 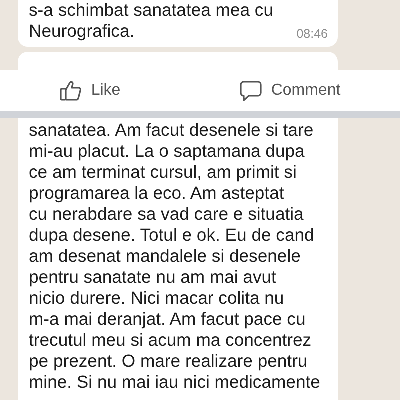 What do you see at coordinates (312, 35) in the screenshot?
I see `message-time: 08:46` at bounding box center [312, 35].